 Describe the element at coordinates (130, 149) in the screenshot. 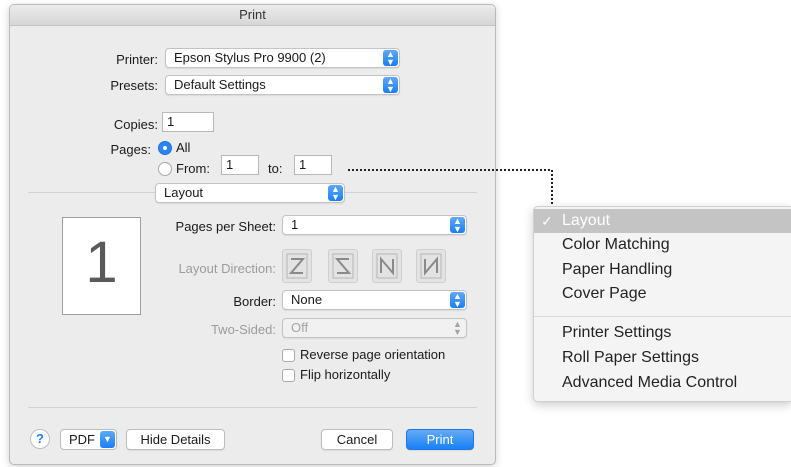

I see `pages-label: Pages:` at that location.